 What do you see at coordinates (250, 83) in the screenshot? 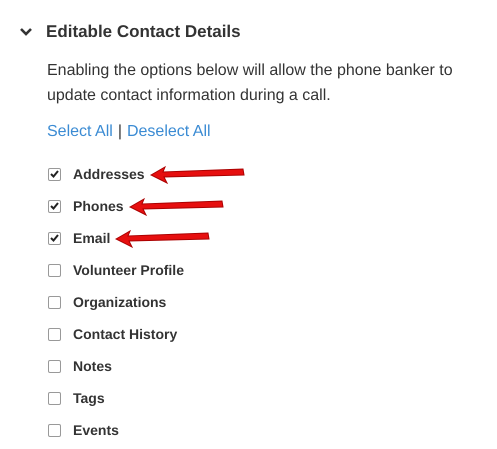
I see `description-text: Enabling the options below will allow the phone banker to update contact information during a call.` at bounding box center [250, 83].